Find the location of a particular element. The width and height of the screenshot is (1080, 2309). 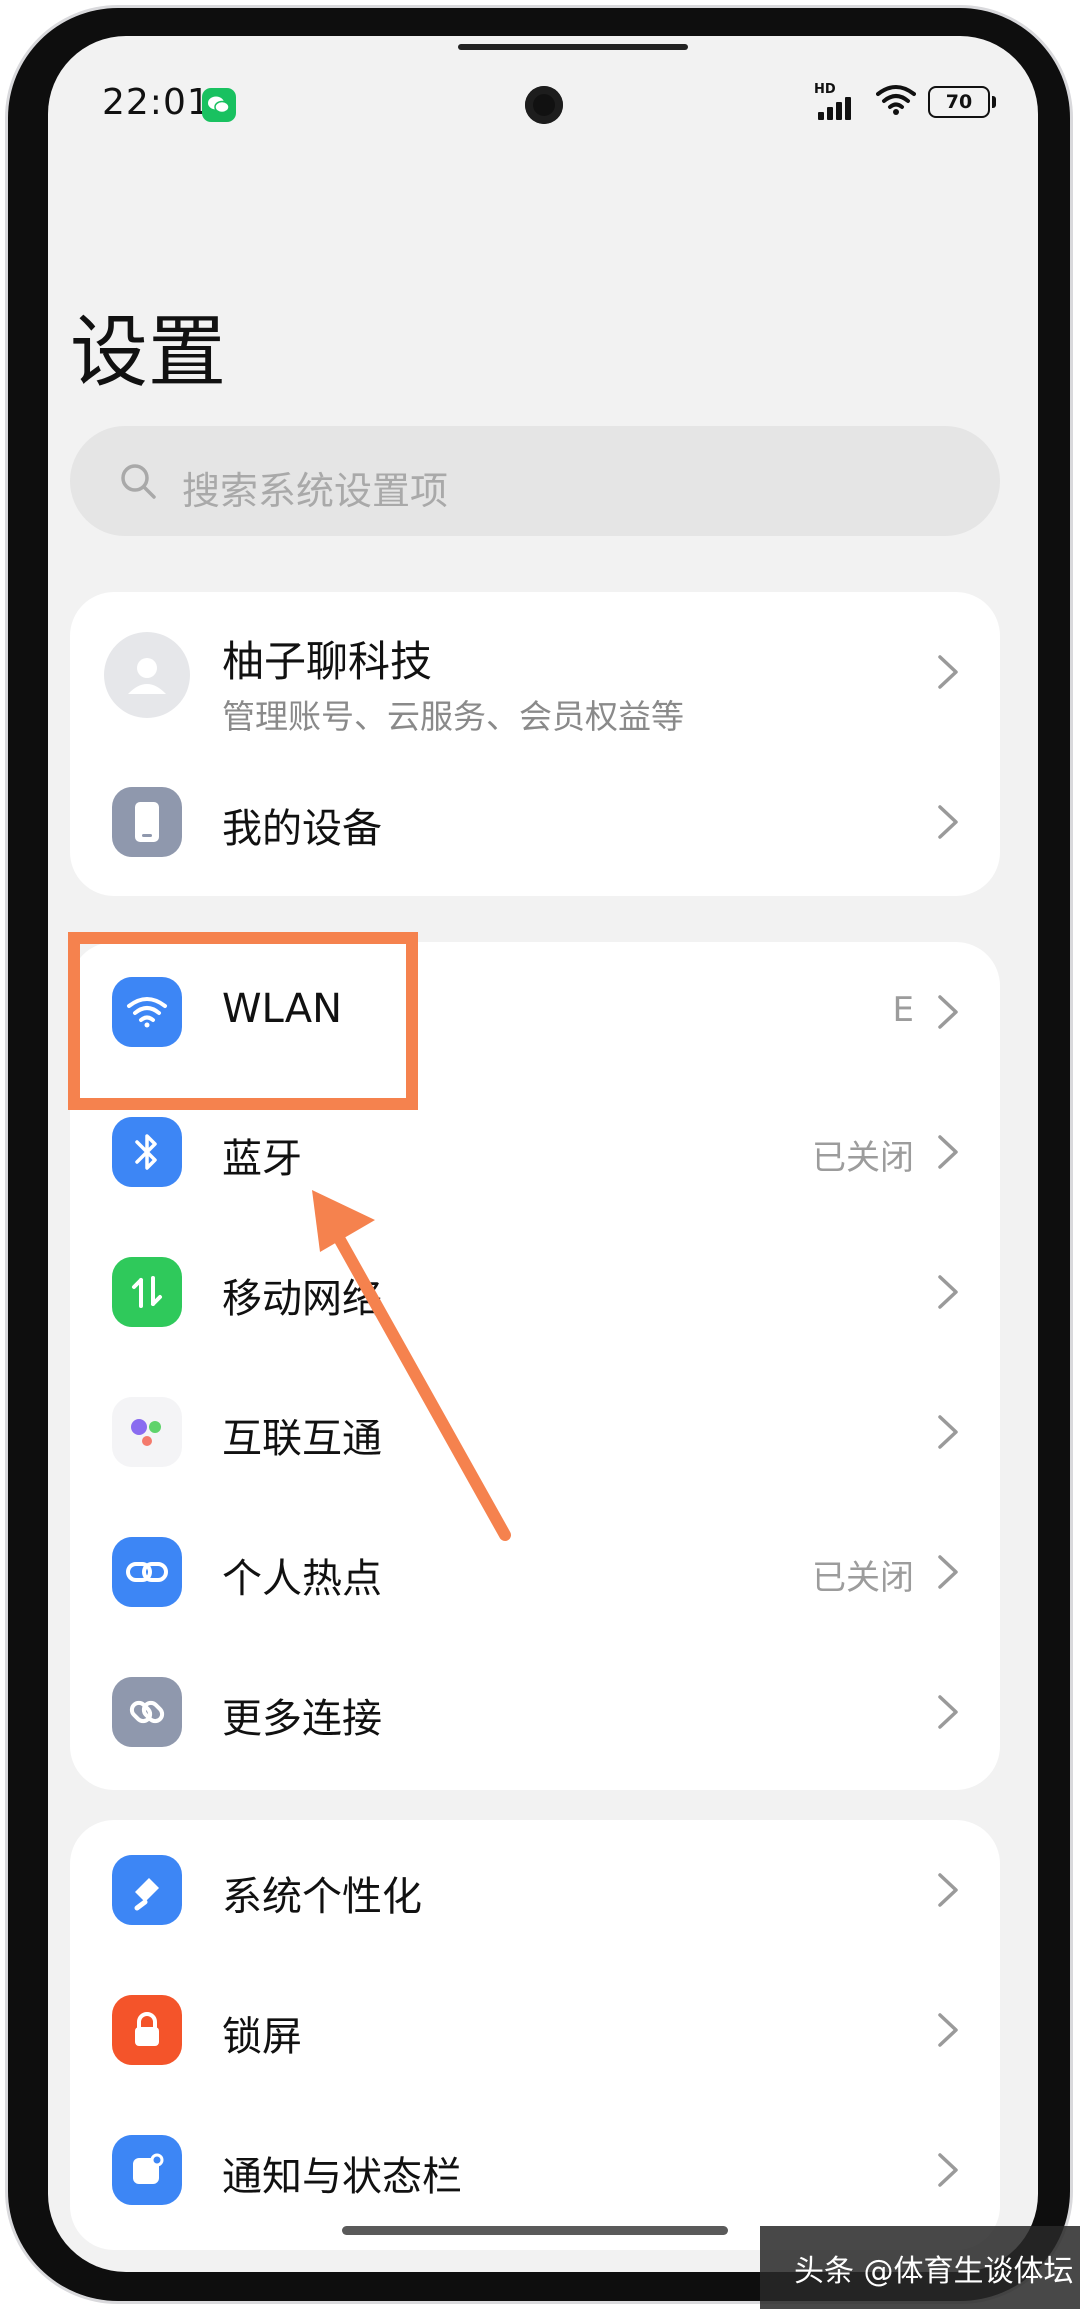

account-row: 柚子聊科技 管理账号、云服务、会员权益等 is located at coordinates (535, 672).